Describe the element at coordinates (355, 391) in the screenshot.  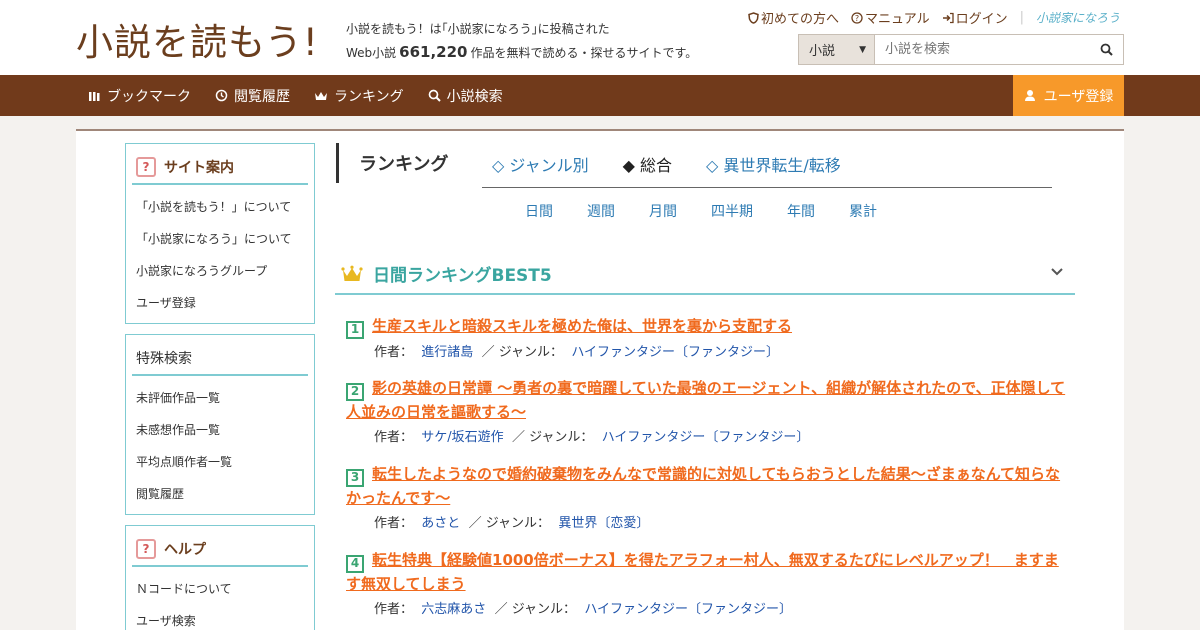
I see `rank-number: 2` at that location.